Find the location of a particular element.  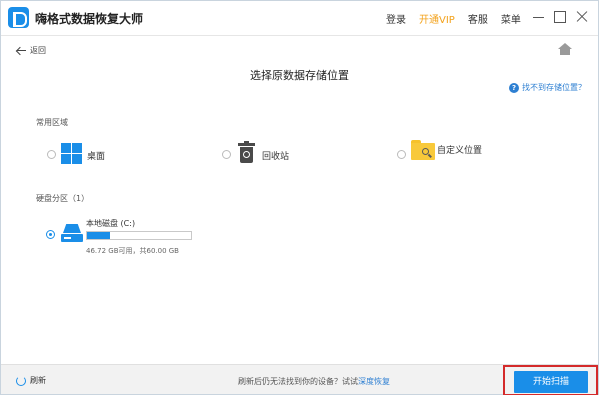

deep-recovery-link: 深度恢复 is located at coordinates (374, 381).